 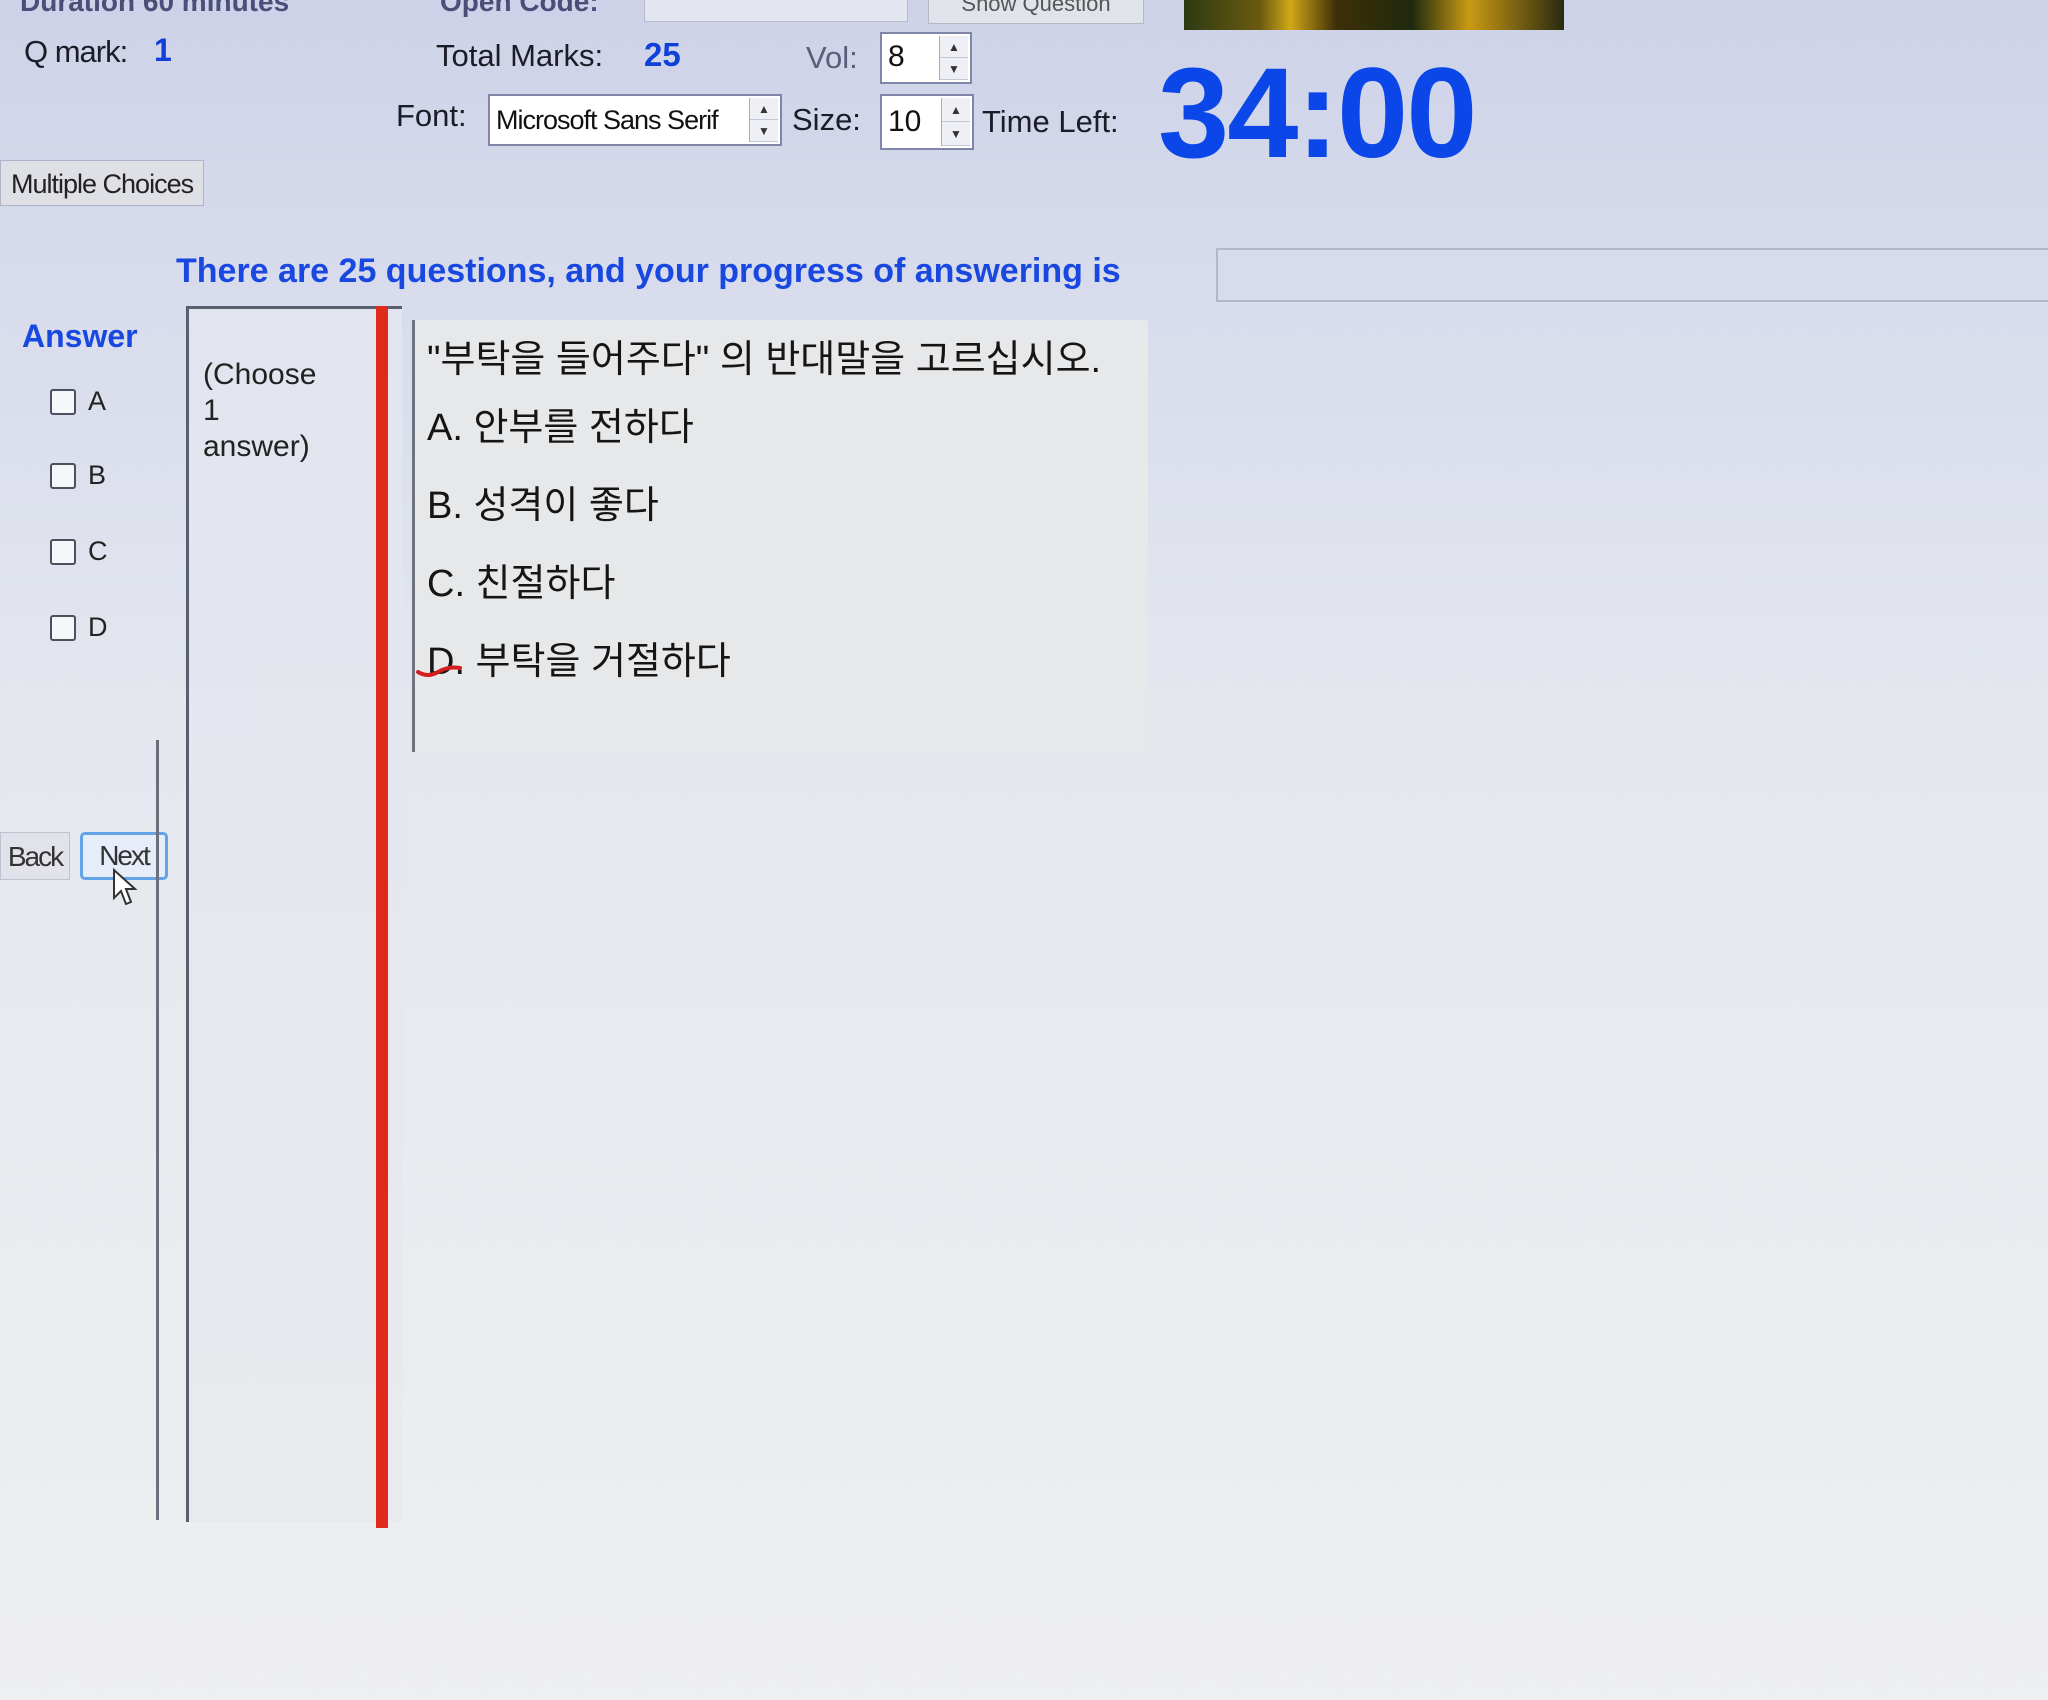 What do you see at coordinates (1317, 113) in the screenshot?
I see `time-left-value: 34:00` at bounding box center [1317, 113].